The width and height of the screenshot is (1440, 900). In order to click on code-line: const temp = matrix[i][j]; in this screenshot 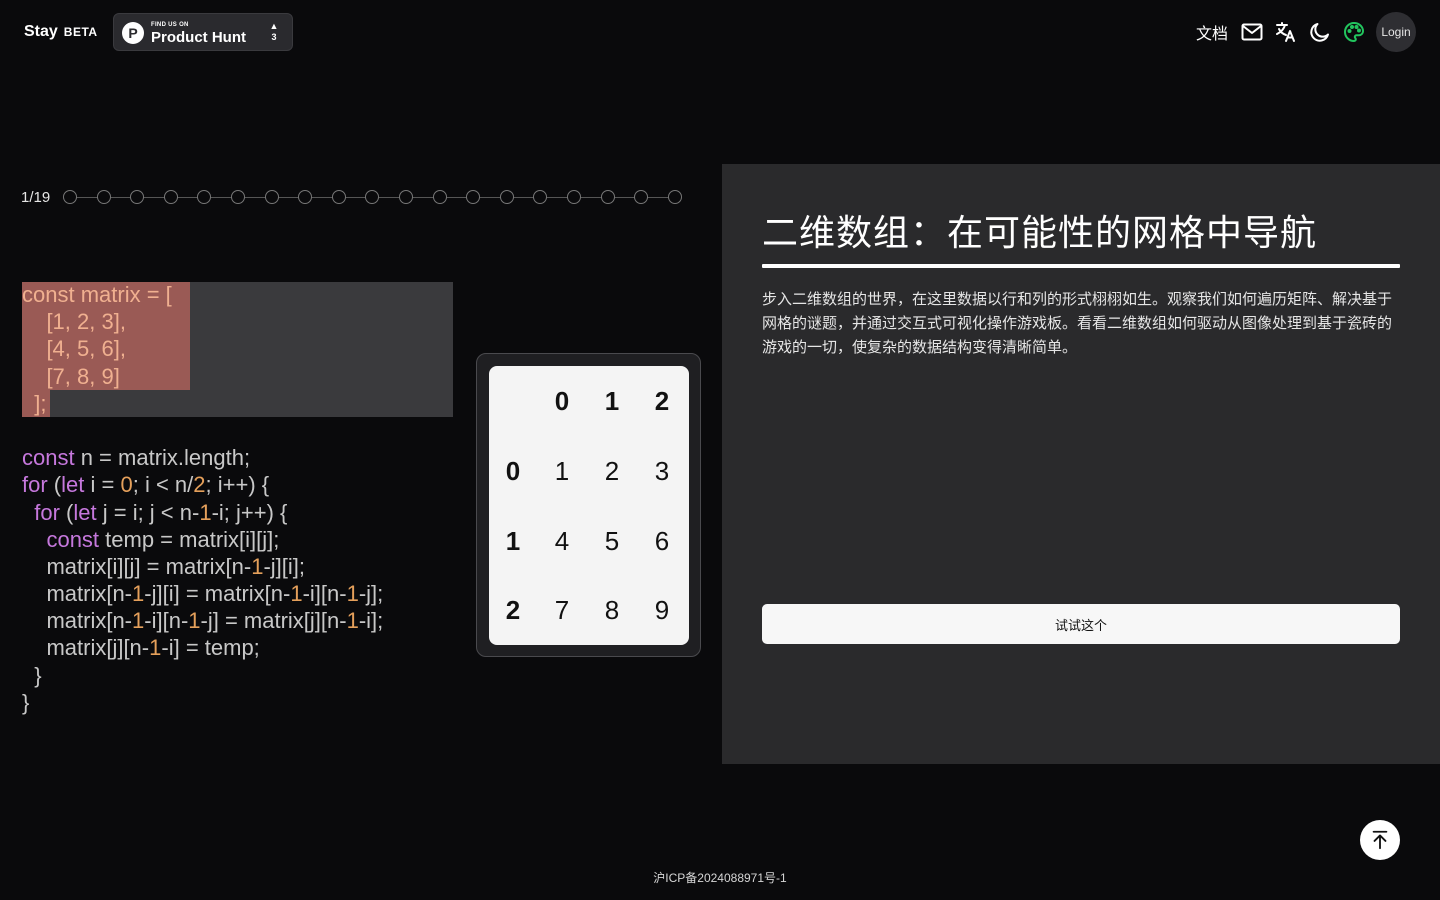, I will do `click(202, 539)`.